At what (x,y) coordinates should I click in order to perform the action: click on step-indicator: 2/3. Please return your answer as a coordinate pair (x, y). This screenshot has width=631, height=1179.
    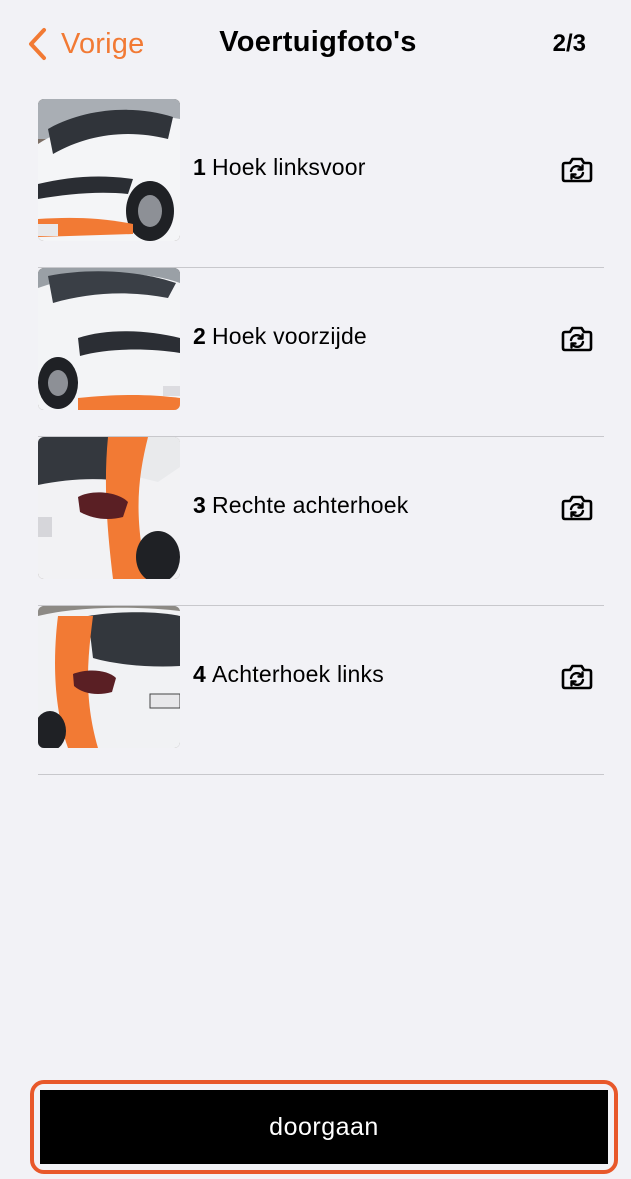
    Looking at the image, I should click on (569, 43).